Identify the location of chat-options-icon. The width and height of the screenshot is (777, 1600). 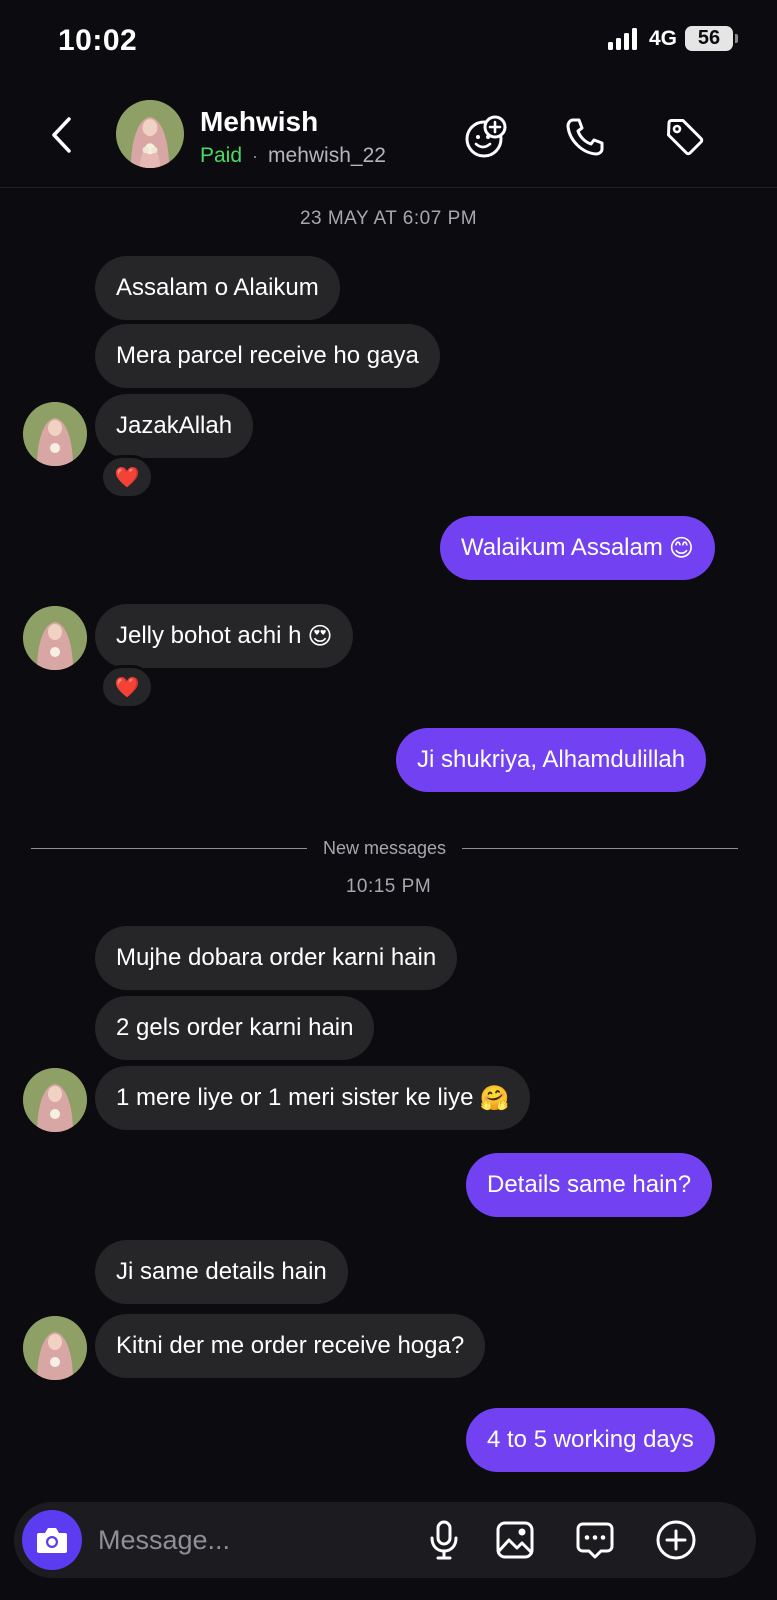
(595, 1540).